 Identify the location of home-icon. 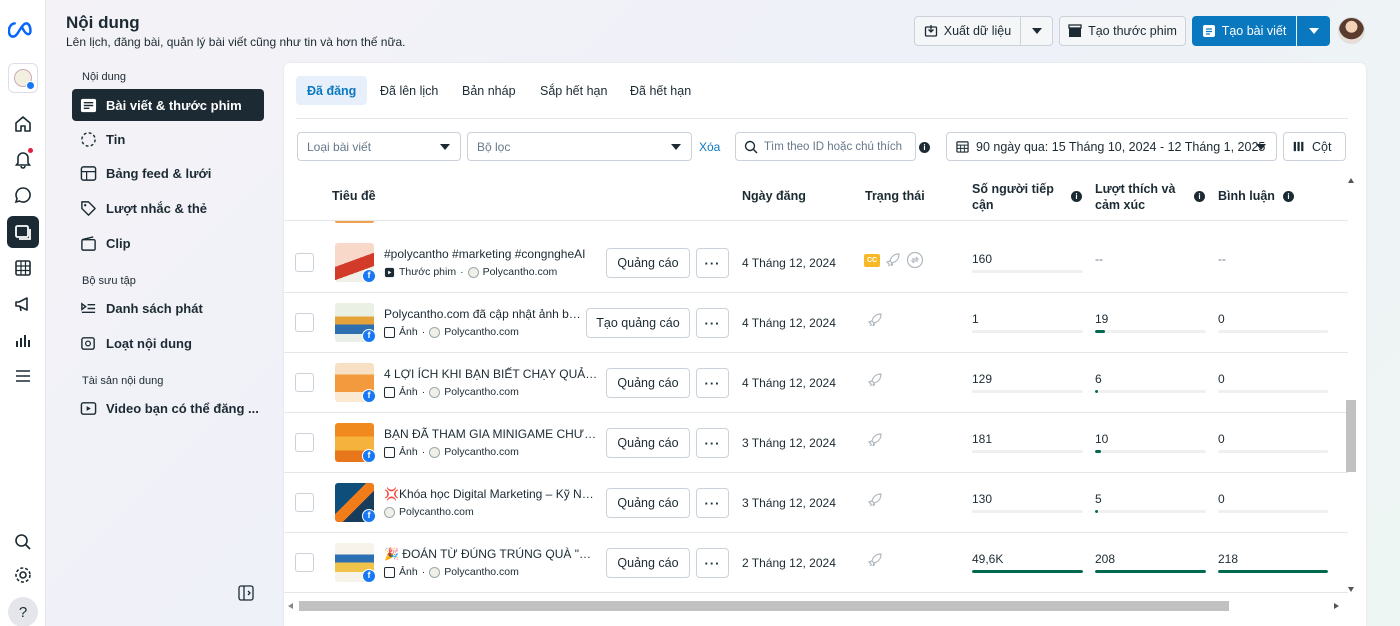
(23, 124).